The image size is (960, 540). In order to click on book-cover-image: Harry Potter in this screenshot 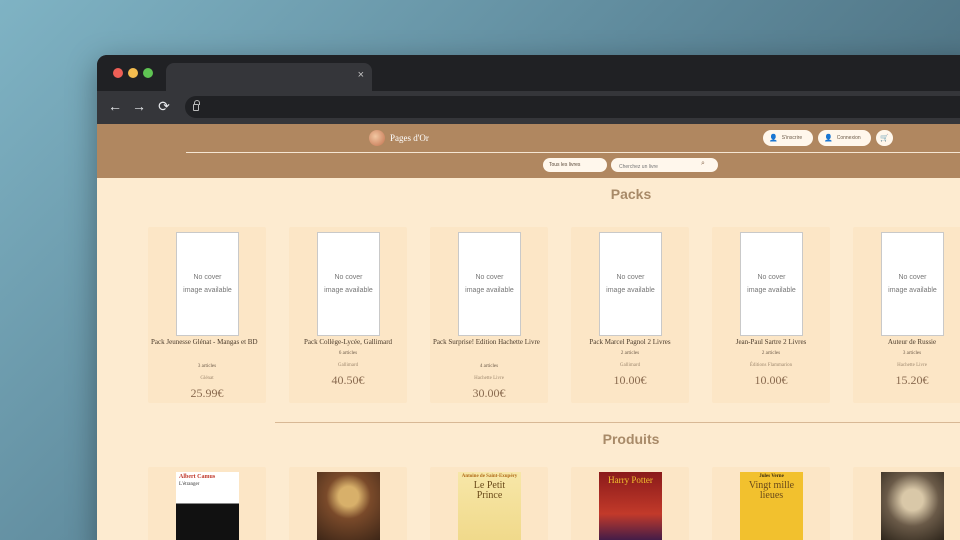, I will do `click(630, 506)`.